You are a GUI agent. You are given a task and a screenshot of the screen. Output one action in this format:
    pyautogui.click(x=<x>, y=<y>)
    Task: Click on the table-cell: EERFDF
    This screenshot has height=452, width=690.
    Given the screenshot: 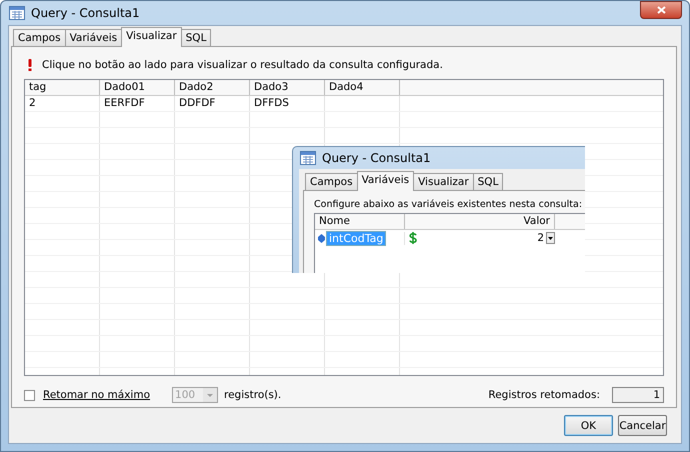 What is the action you would take?
    pyautogui.click(x=137, y=103)
    